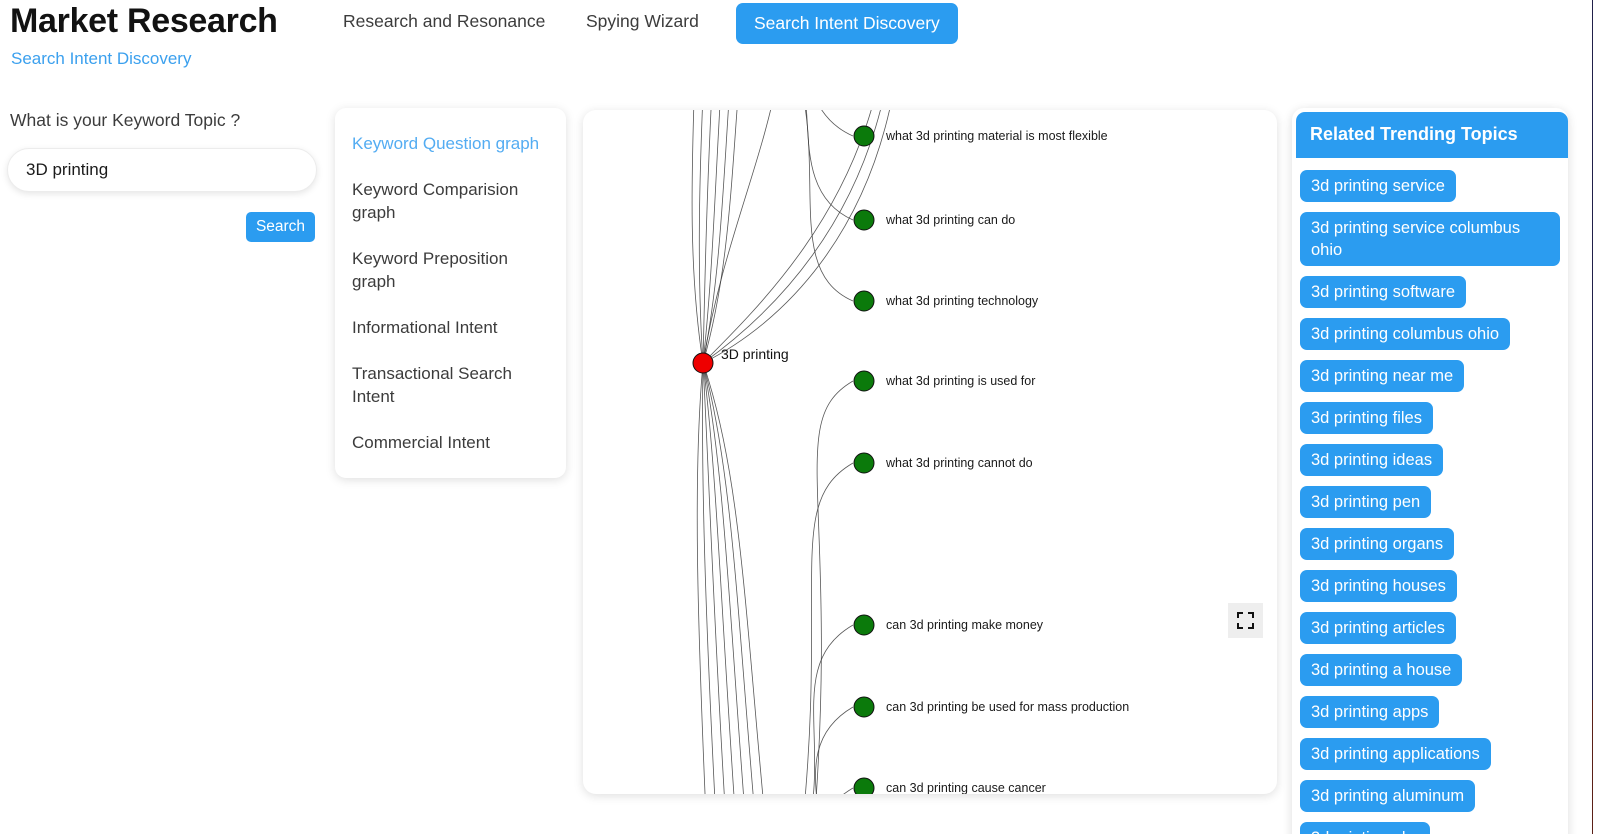 The width and height of the screenshot is (1600, 834). I want to click on keyword-topic-label: What is your Keyword Topic ?, so click(125, 120).